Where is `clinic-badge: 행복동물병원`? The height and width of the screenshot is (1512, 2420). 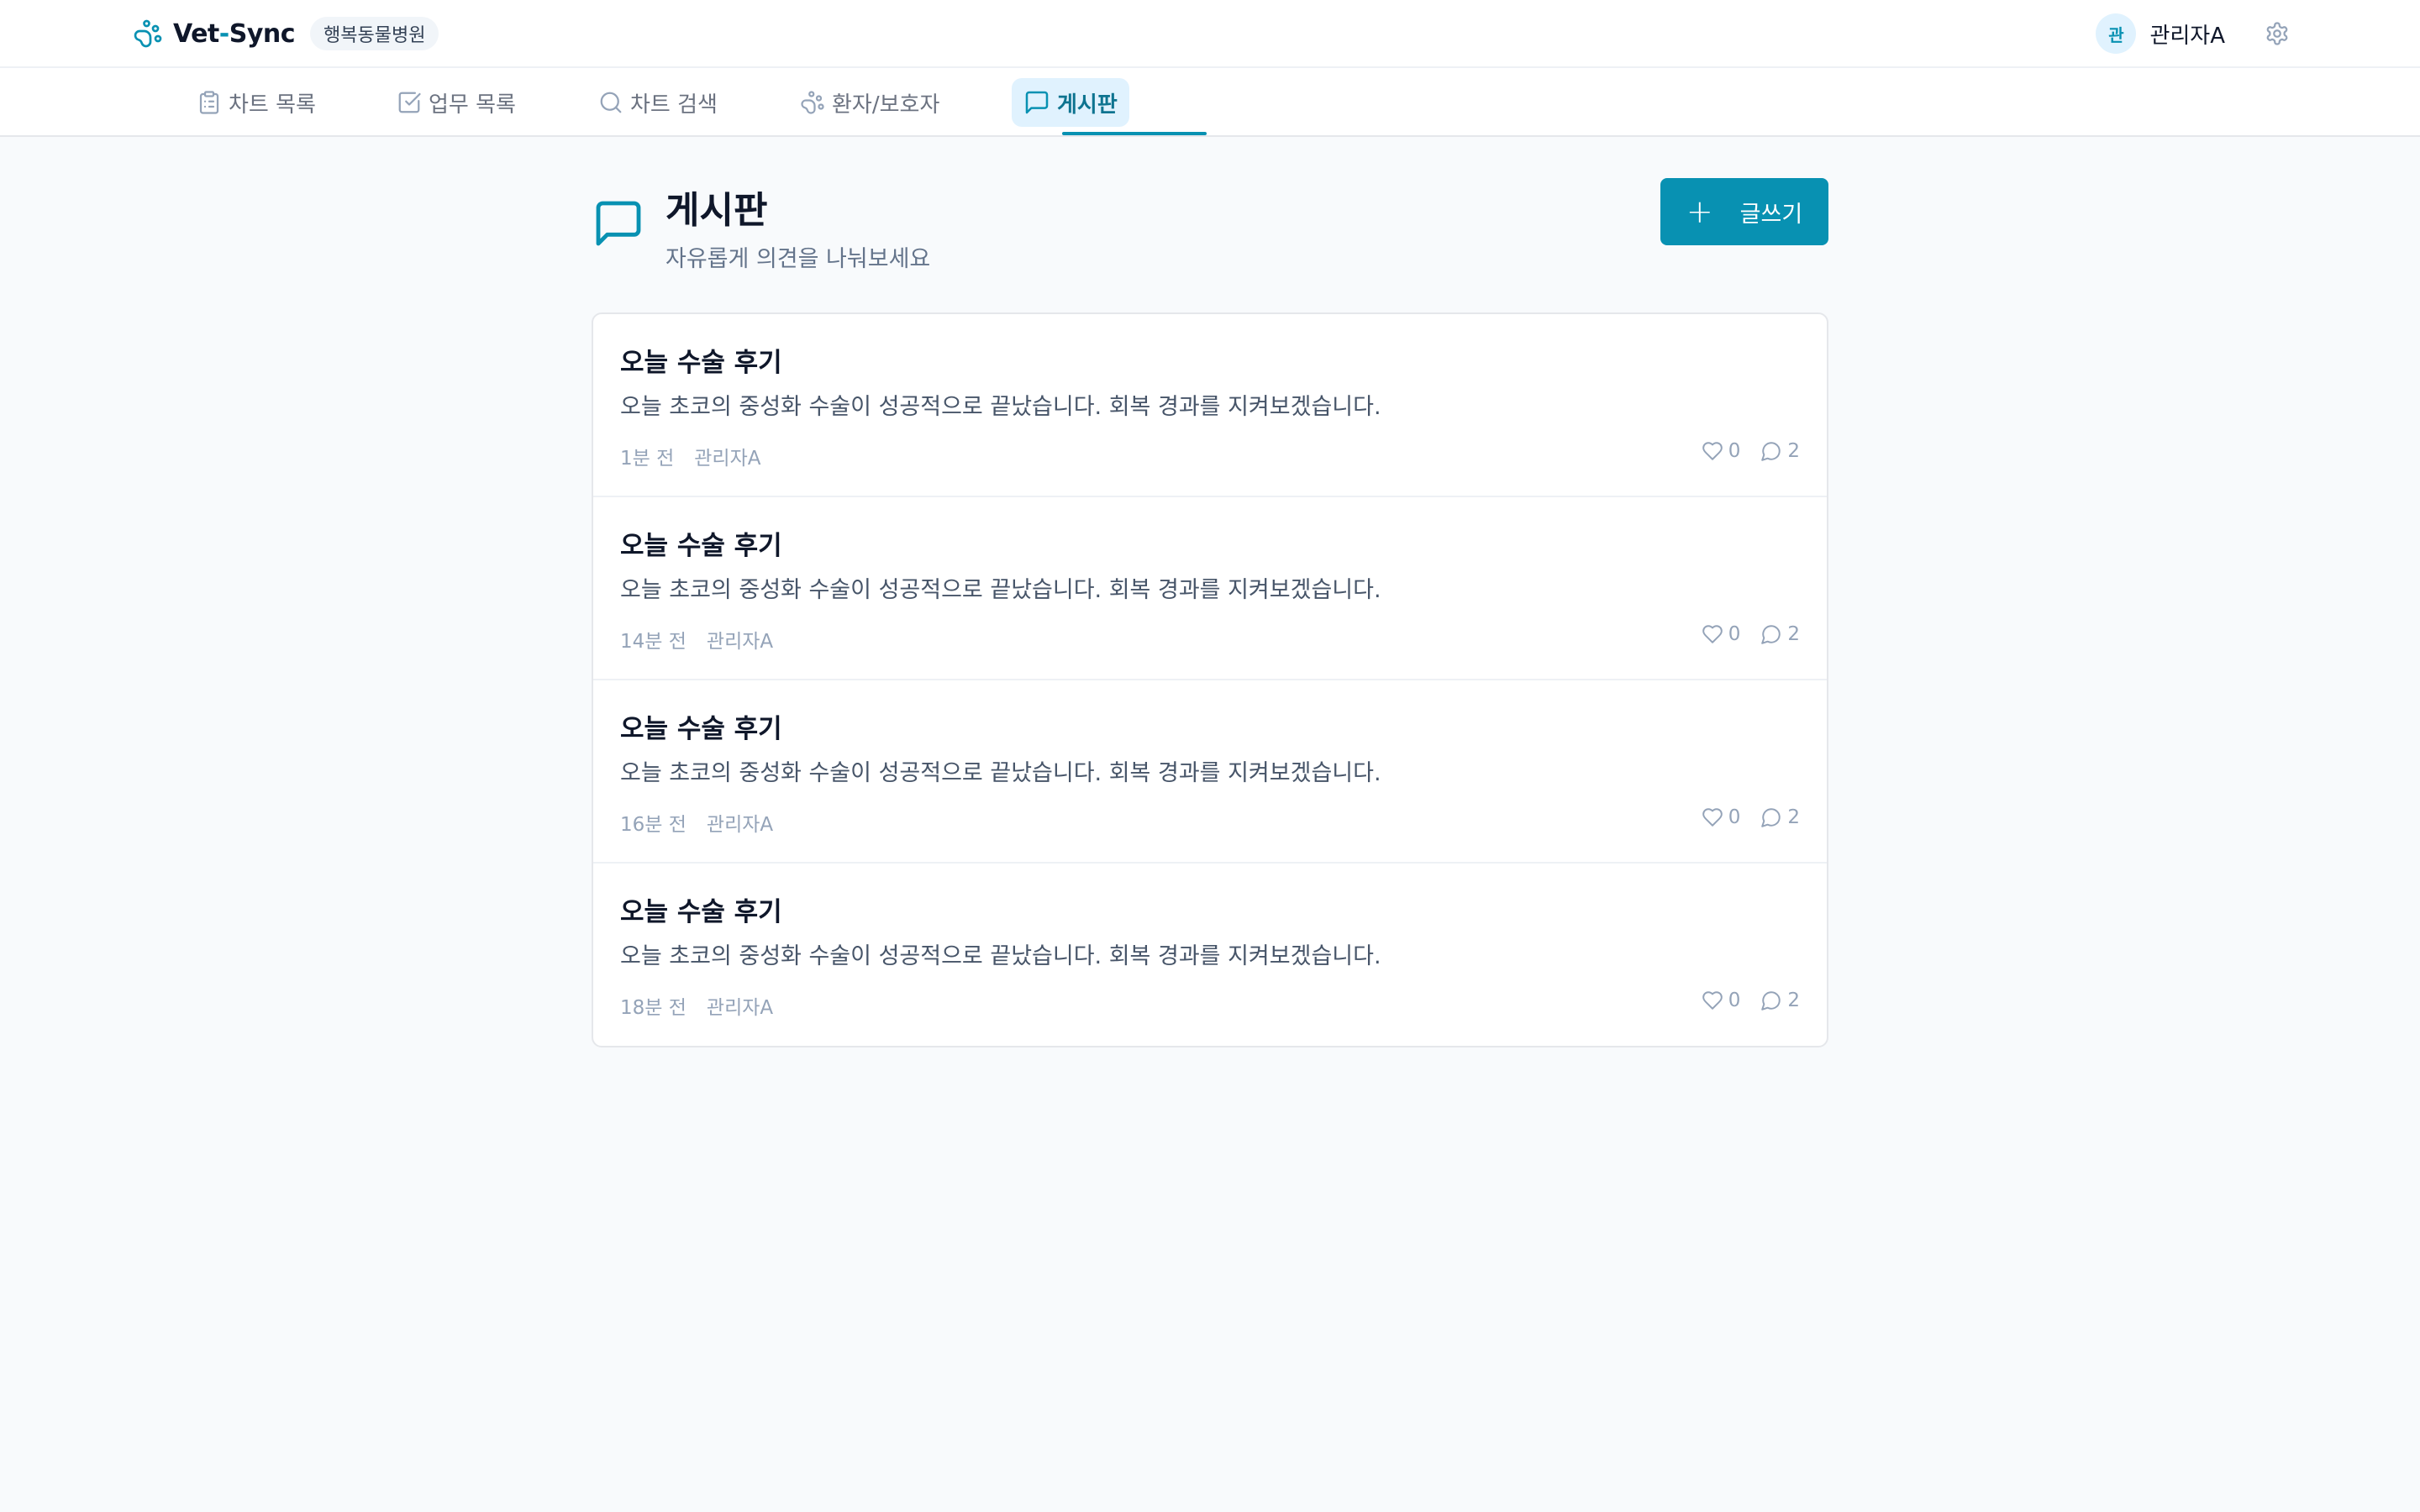 clinic-badge: 행복동물병원 is located at coordinates (374, 33).